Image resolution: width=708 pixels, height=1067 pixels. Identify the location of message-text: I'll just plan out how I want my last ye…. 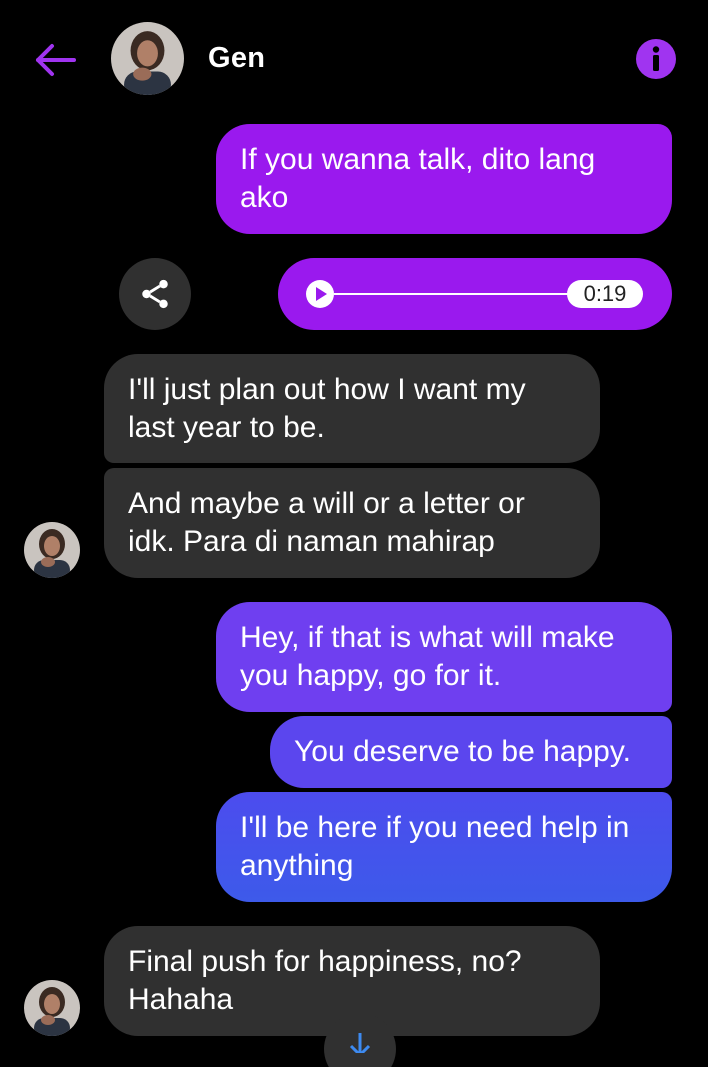
(327, 408).